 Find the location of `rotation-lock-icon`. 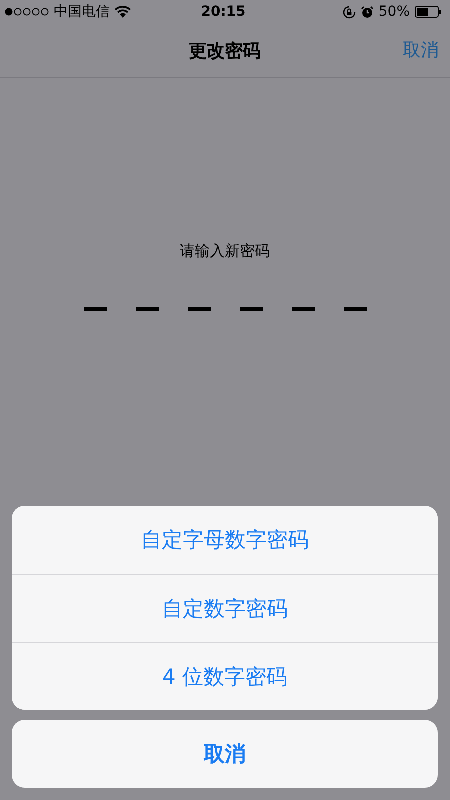

rotation-lock-icon is located at coordinates (349, 12).